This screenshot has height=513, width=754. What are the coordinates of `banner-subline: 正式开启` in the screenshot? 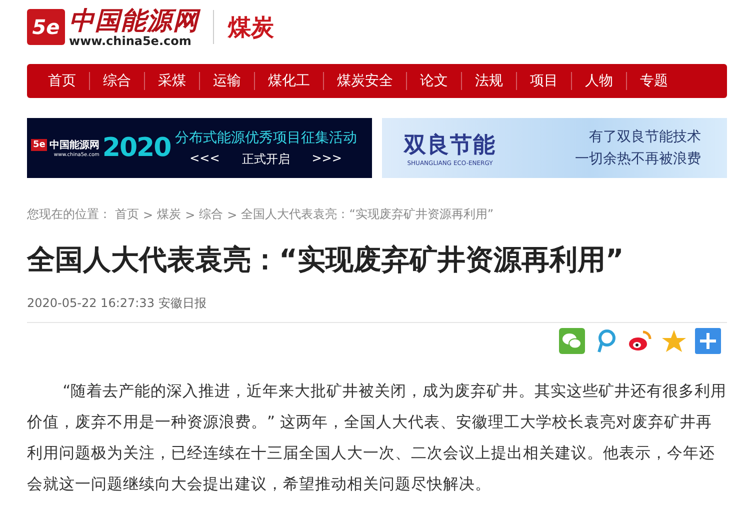 It's located at (266, 159).